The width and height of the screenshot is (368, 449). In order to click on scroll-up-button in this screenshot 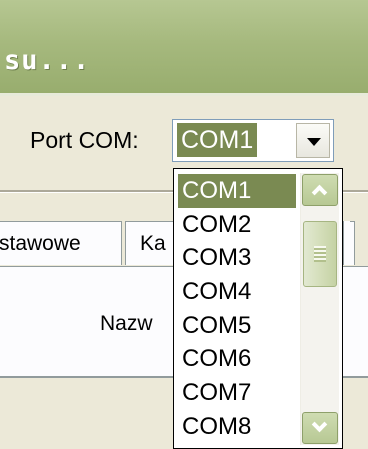, I will do `click(320, 190)`.